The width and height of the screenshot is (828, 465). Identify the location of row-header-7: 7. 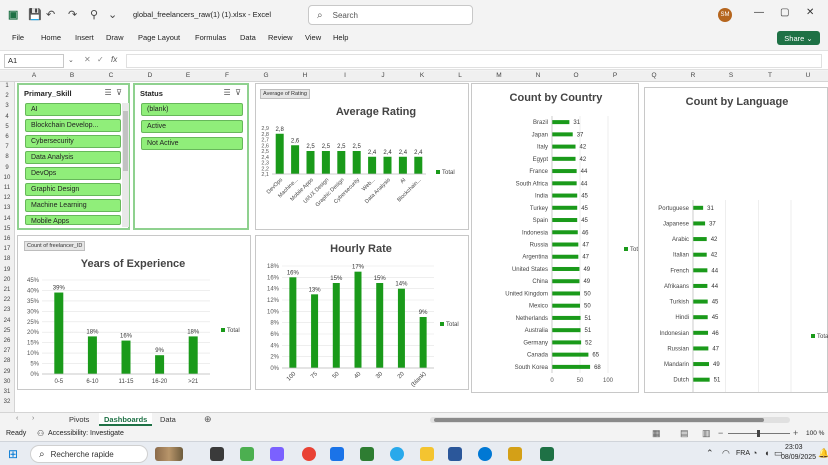
(7, 147).